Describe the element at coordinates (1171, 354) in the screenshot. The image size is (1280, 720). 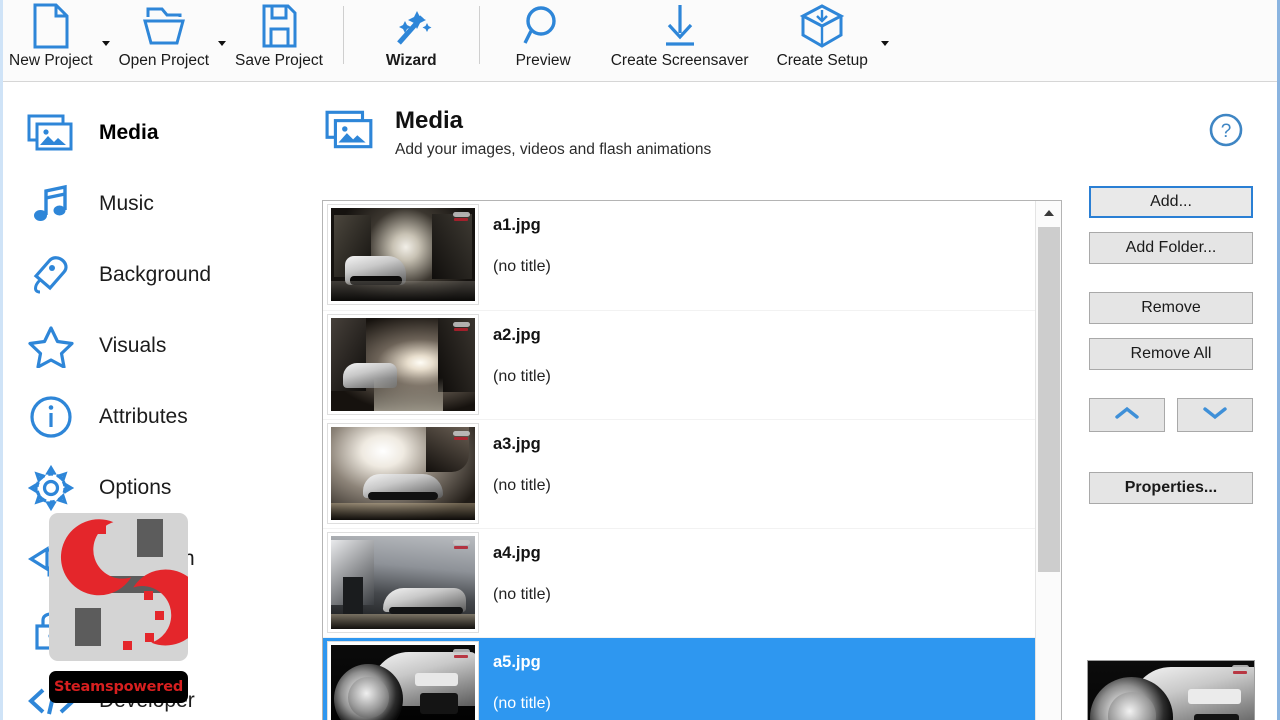
I see `remove-all-button: Remove All` at that location.